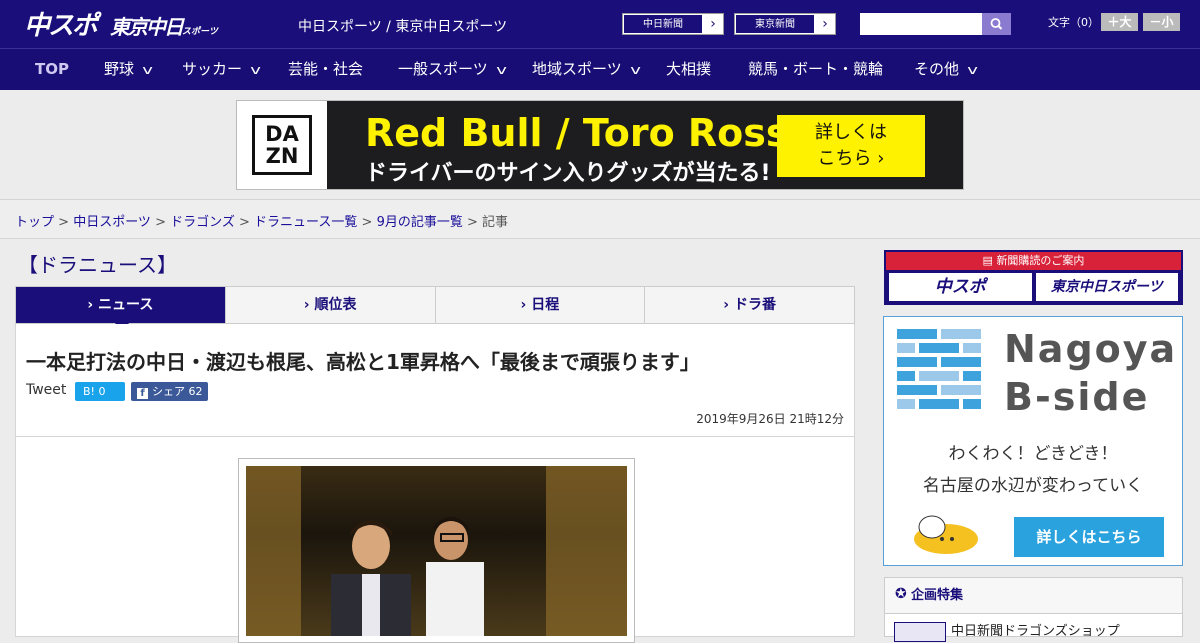  I want to click on site-link-tokyo-chunichi-sports: 東京中日スポーツ, so click(451, 27).